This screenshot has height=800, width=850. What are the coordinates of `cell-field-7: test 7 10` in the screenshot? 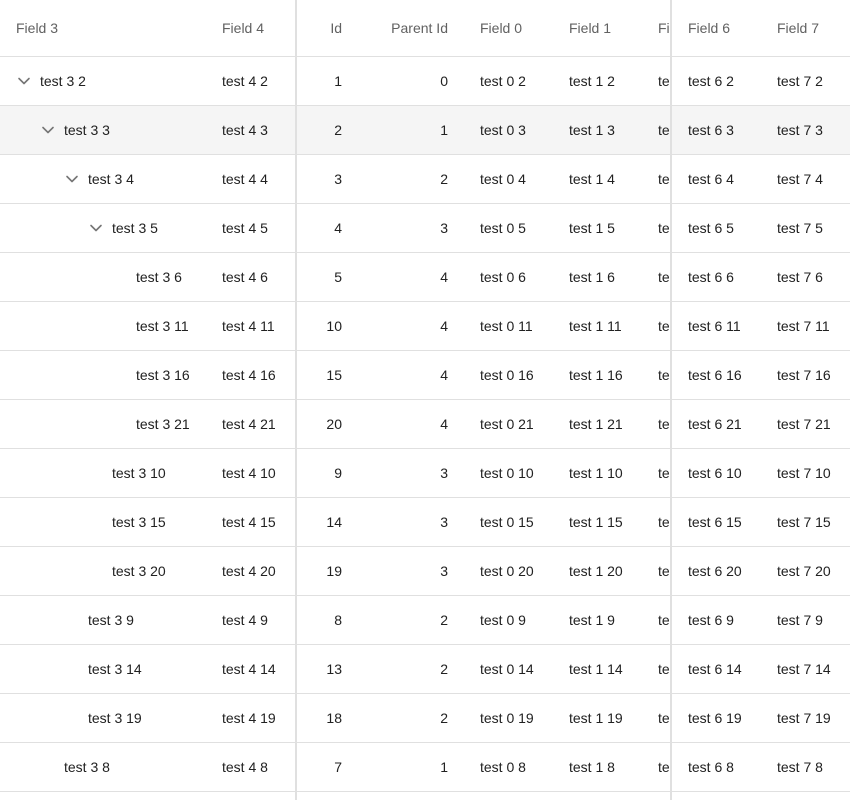 It's located at (813, 473).